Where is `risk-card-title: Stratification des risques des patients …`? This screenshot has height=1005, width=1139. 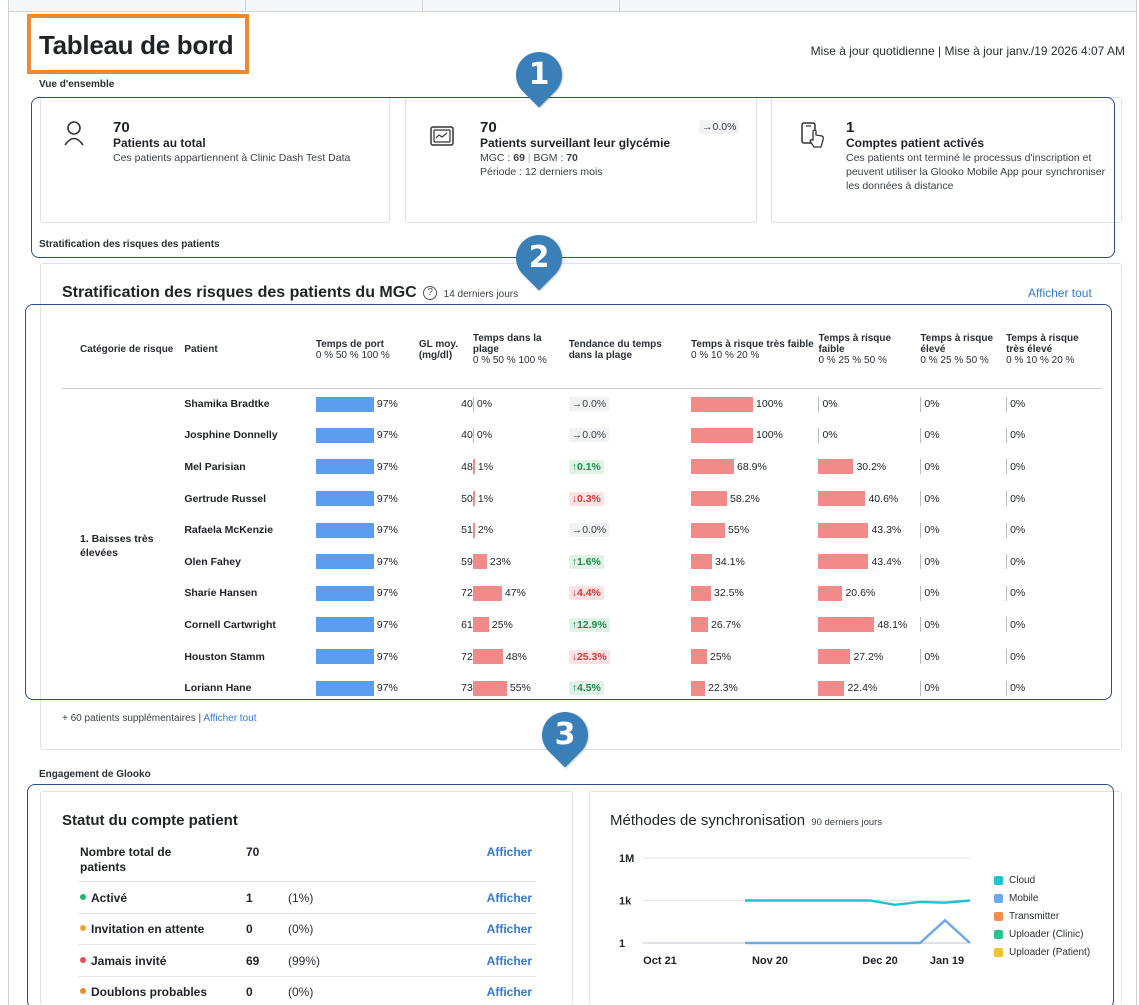
risk-card-title: Stratification des risques des patients … is located at coordinates (290, 293).